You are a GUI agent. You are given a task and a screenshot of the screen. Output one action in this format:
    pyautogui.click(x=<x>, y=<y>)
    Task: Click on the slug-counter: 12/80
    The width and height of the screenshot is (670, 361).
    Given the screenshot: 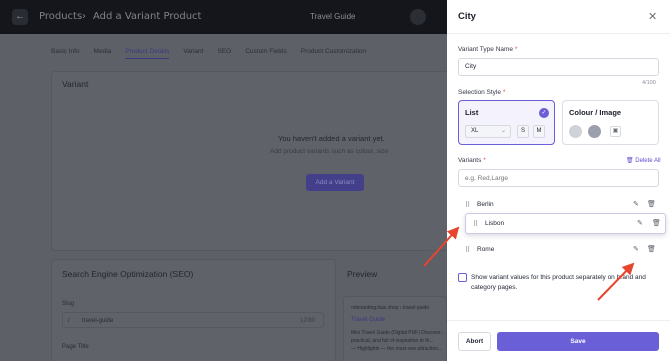 What is the action you would take?
    pyautogui.click(x=308, y=321)
    